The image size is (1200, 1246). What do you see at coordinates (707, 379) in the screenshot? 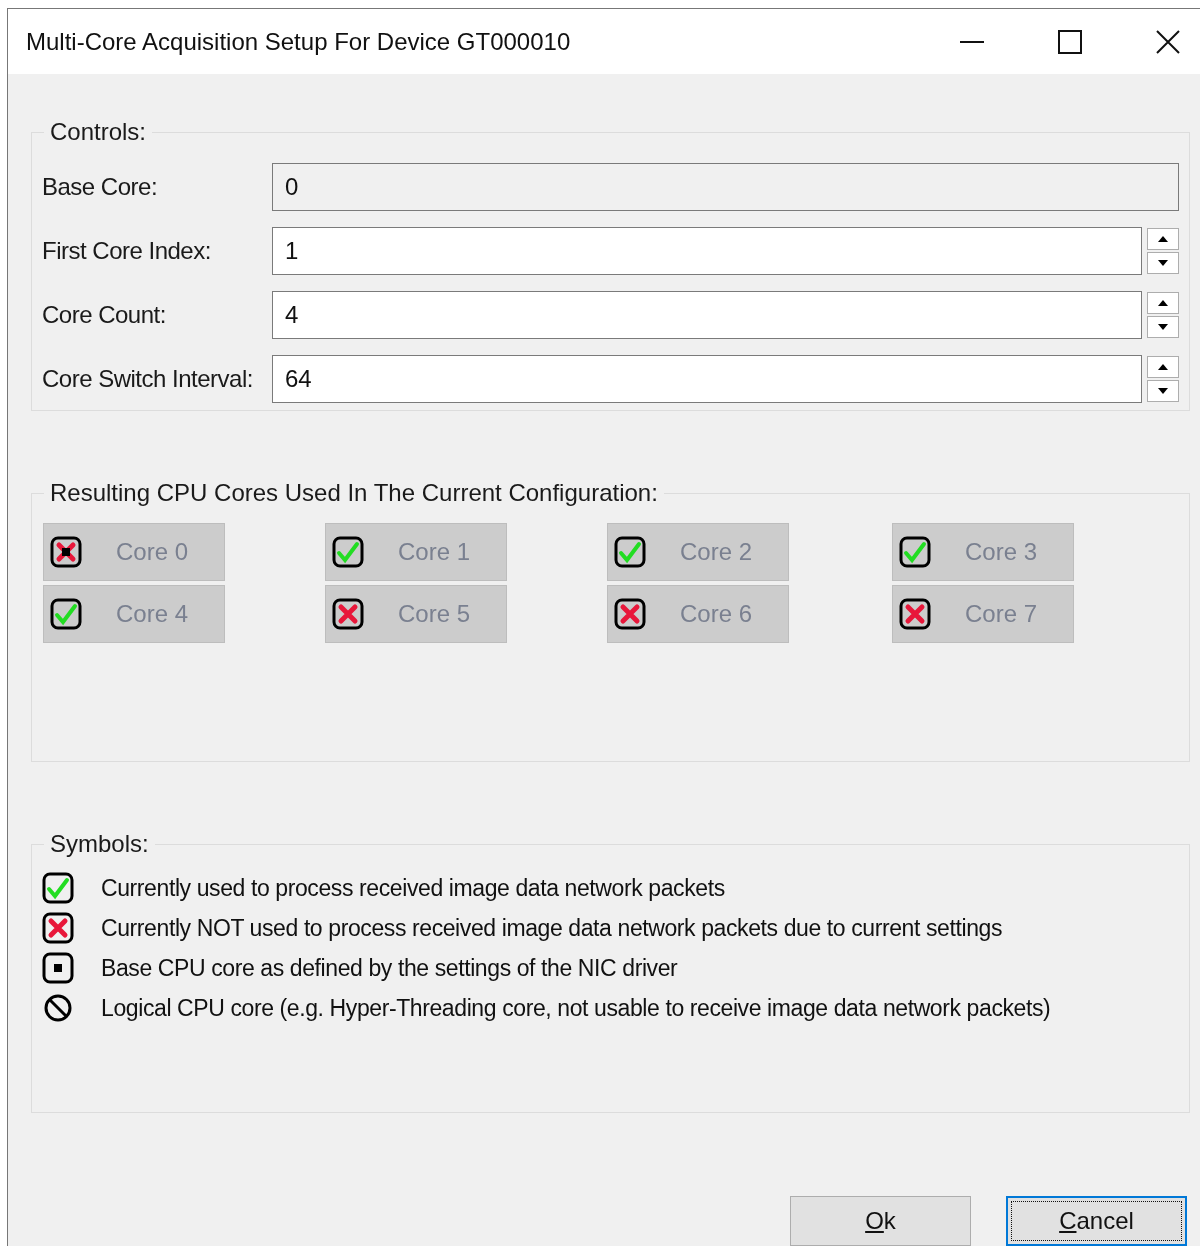
I see `input-field: 64` at bounding box center [707, 379].